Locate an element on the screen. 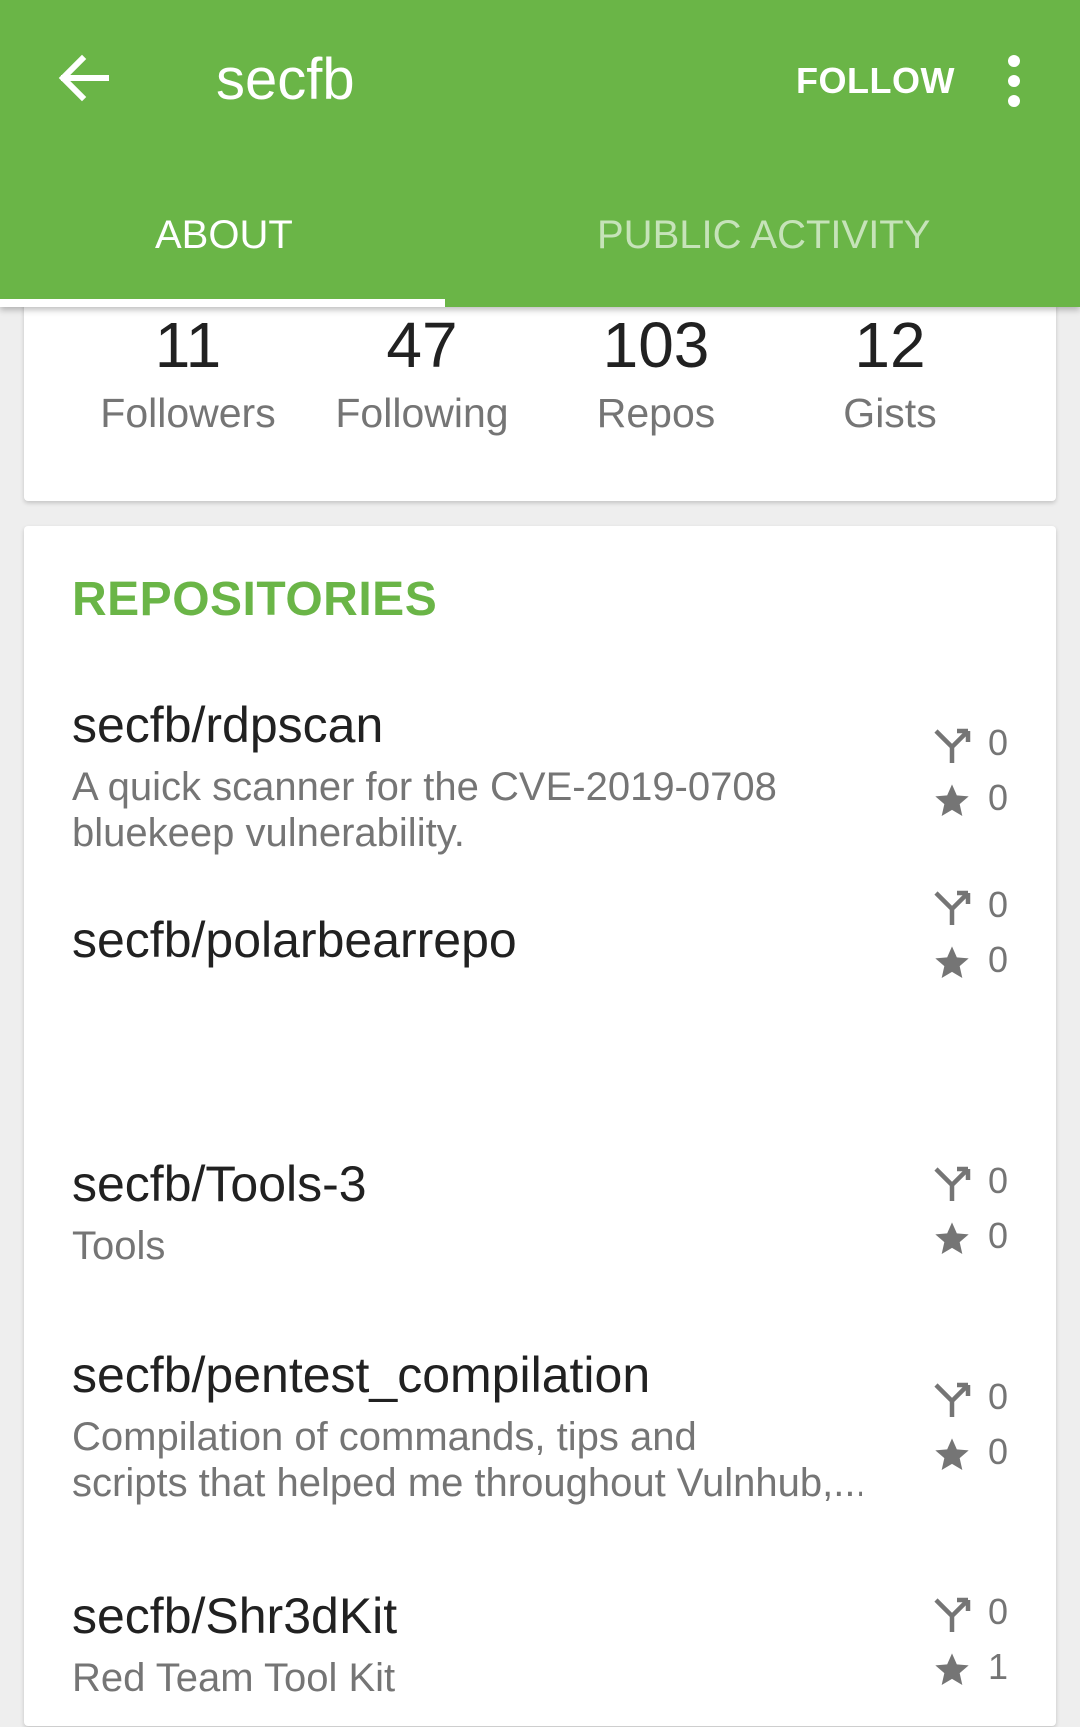 This screenshot has width=1080, height=1727. star-count-value: 1 is located at coordinates (998, 1666).